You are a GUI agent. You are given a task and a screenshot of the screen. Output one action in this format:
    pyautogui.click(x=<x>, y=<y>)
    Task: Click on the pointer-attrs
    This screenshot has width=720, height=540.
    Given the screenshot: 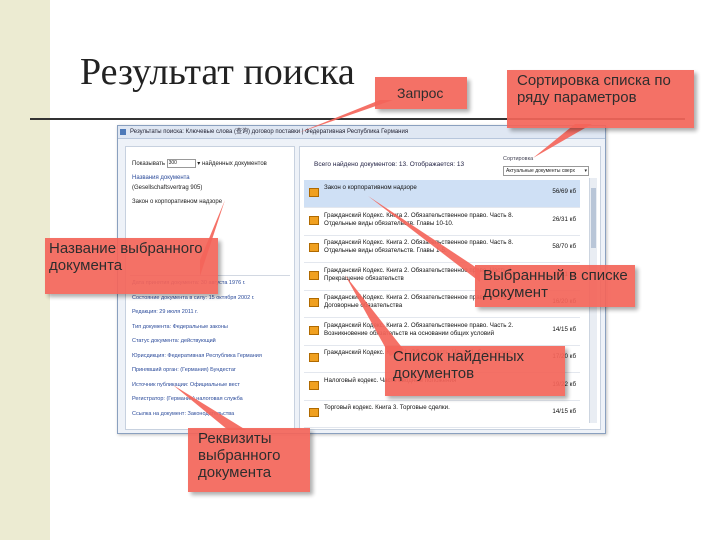 What is the action you would take?
    pyautogui.click(x=209, y=407)
    